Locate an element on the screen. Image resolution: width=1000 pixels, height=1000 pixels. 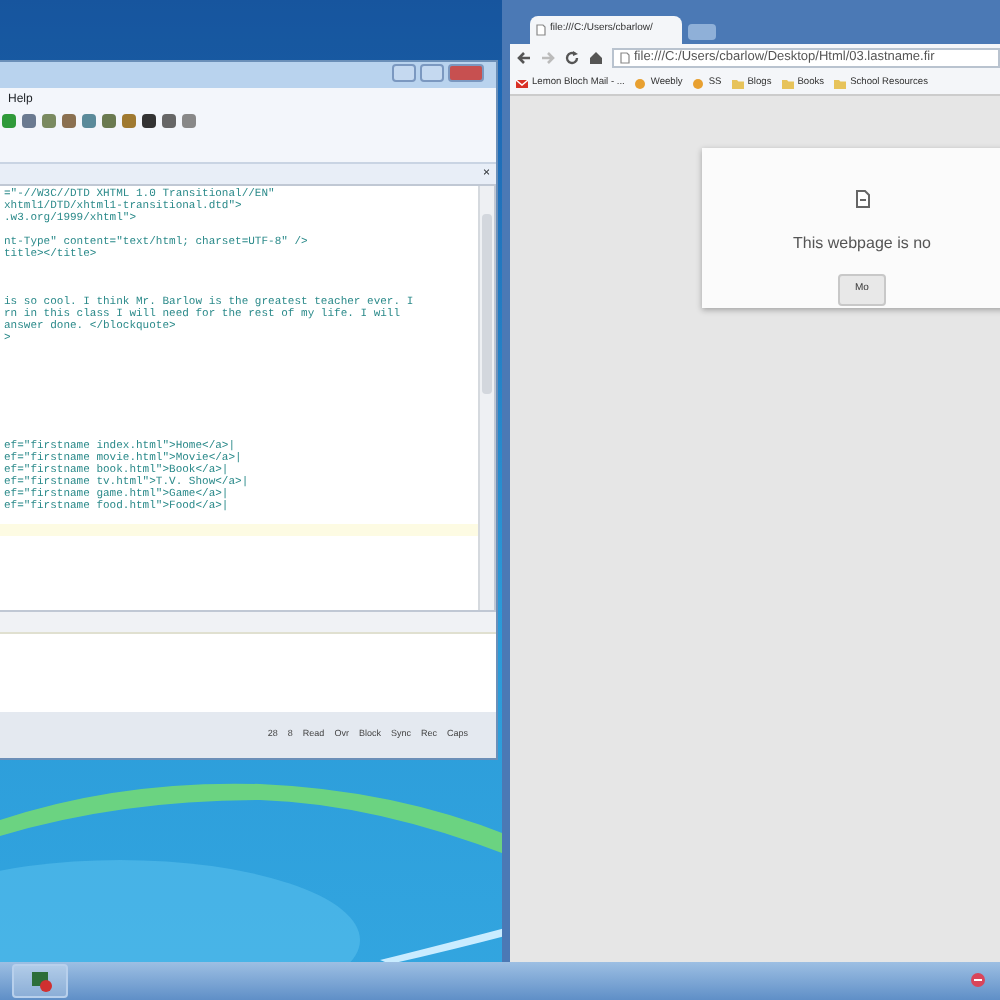
page-icon is located at coordinates (541, 30).